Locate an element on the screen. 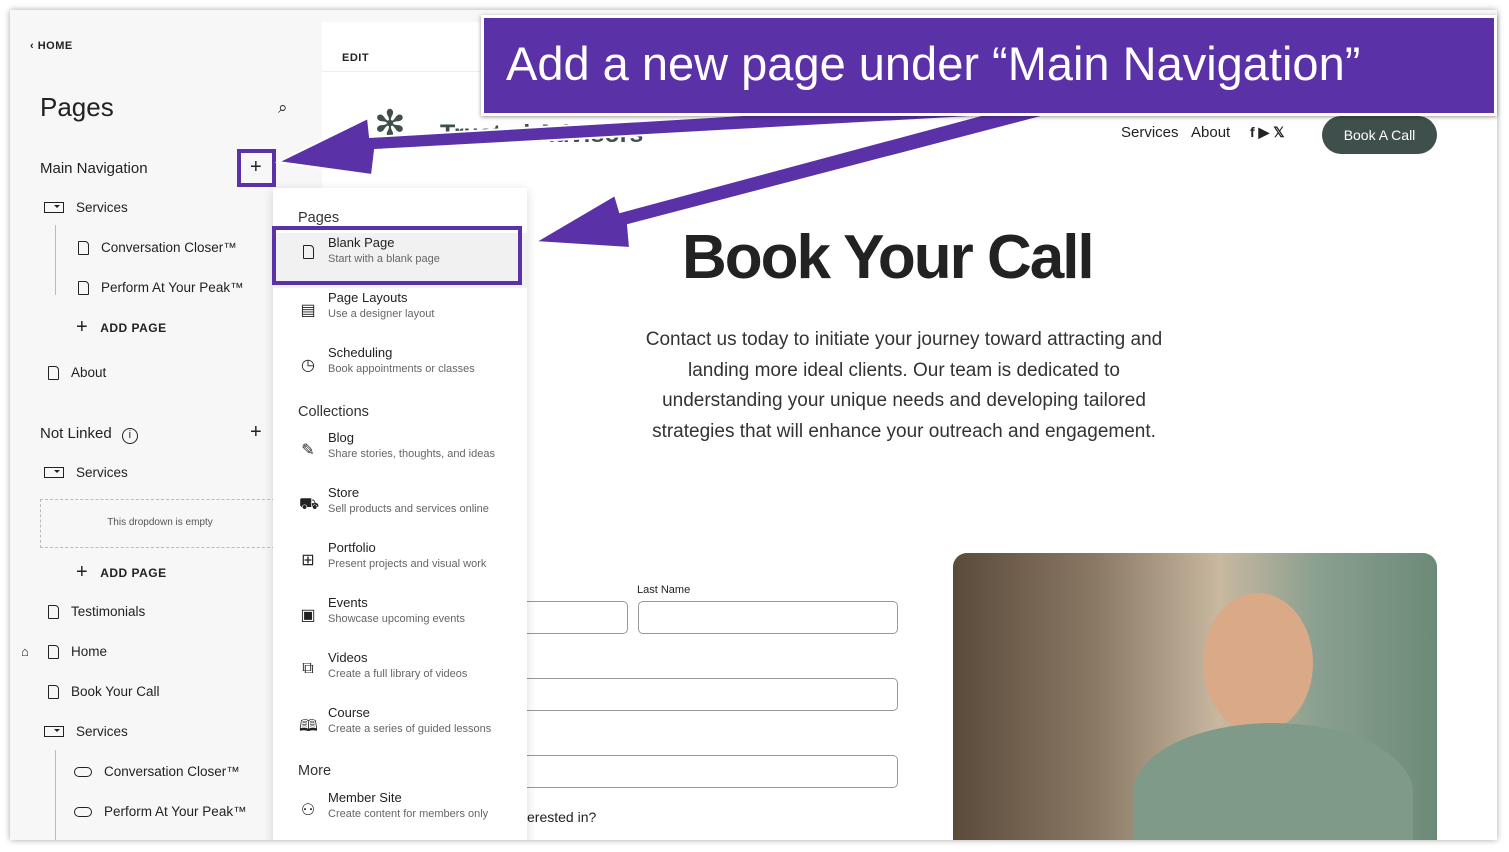  annotation-arrows is located at coordinates (667, 174).